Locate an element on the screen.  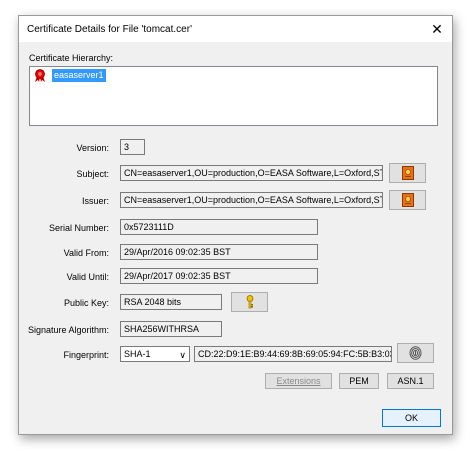
signature-algorithm-field: SHA256WITHRSA is located at coordinates (171, 329).